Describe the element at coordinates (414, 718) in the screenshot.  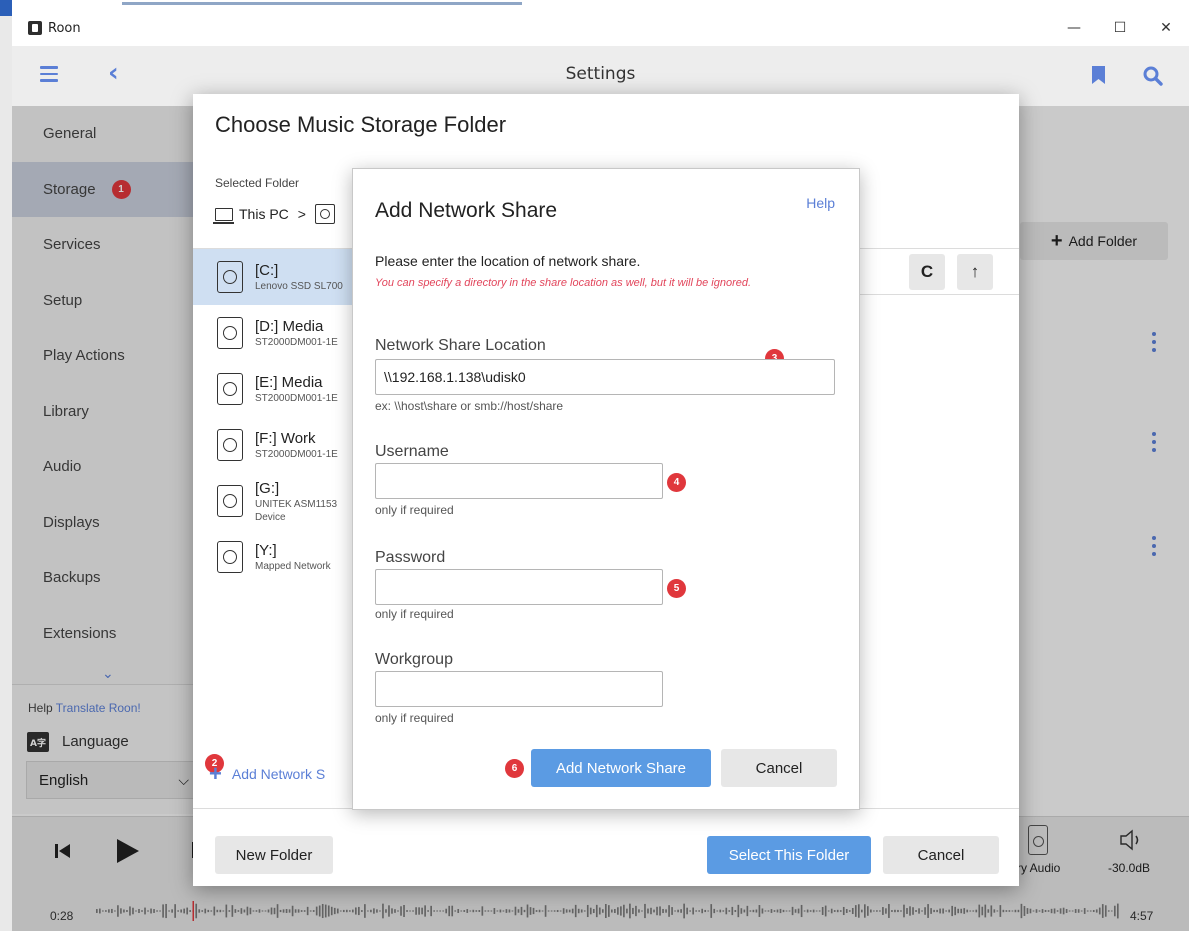
I see `workgroup-hint: only if required` at that location.